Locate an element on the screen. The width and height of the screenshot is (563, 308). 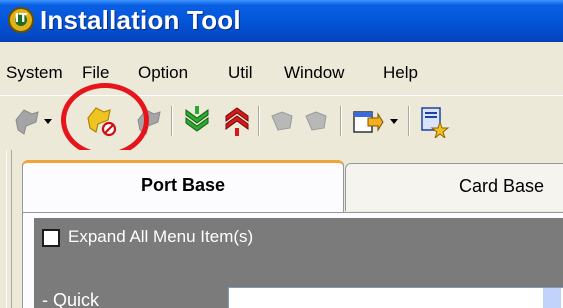
upload-icon is located at coordinates (237, 121).